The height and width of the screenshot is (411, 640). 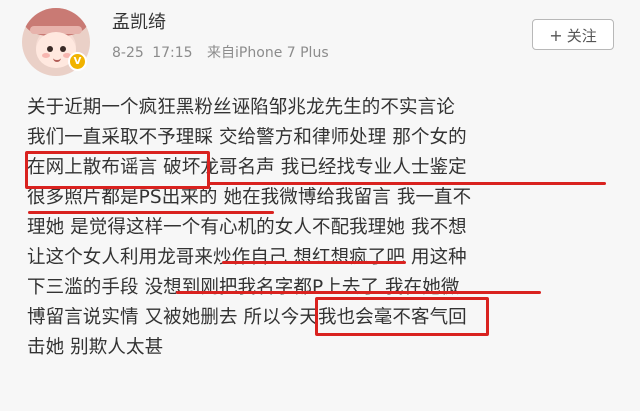 I want to click on verified-badge-icon: V, so click(x=77, y=61).